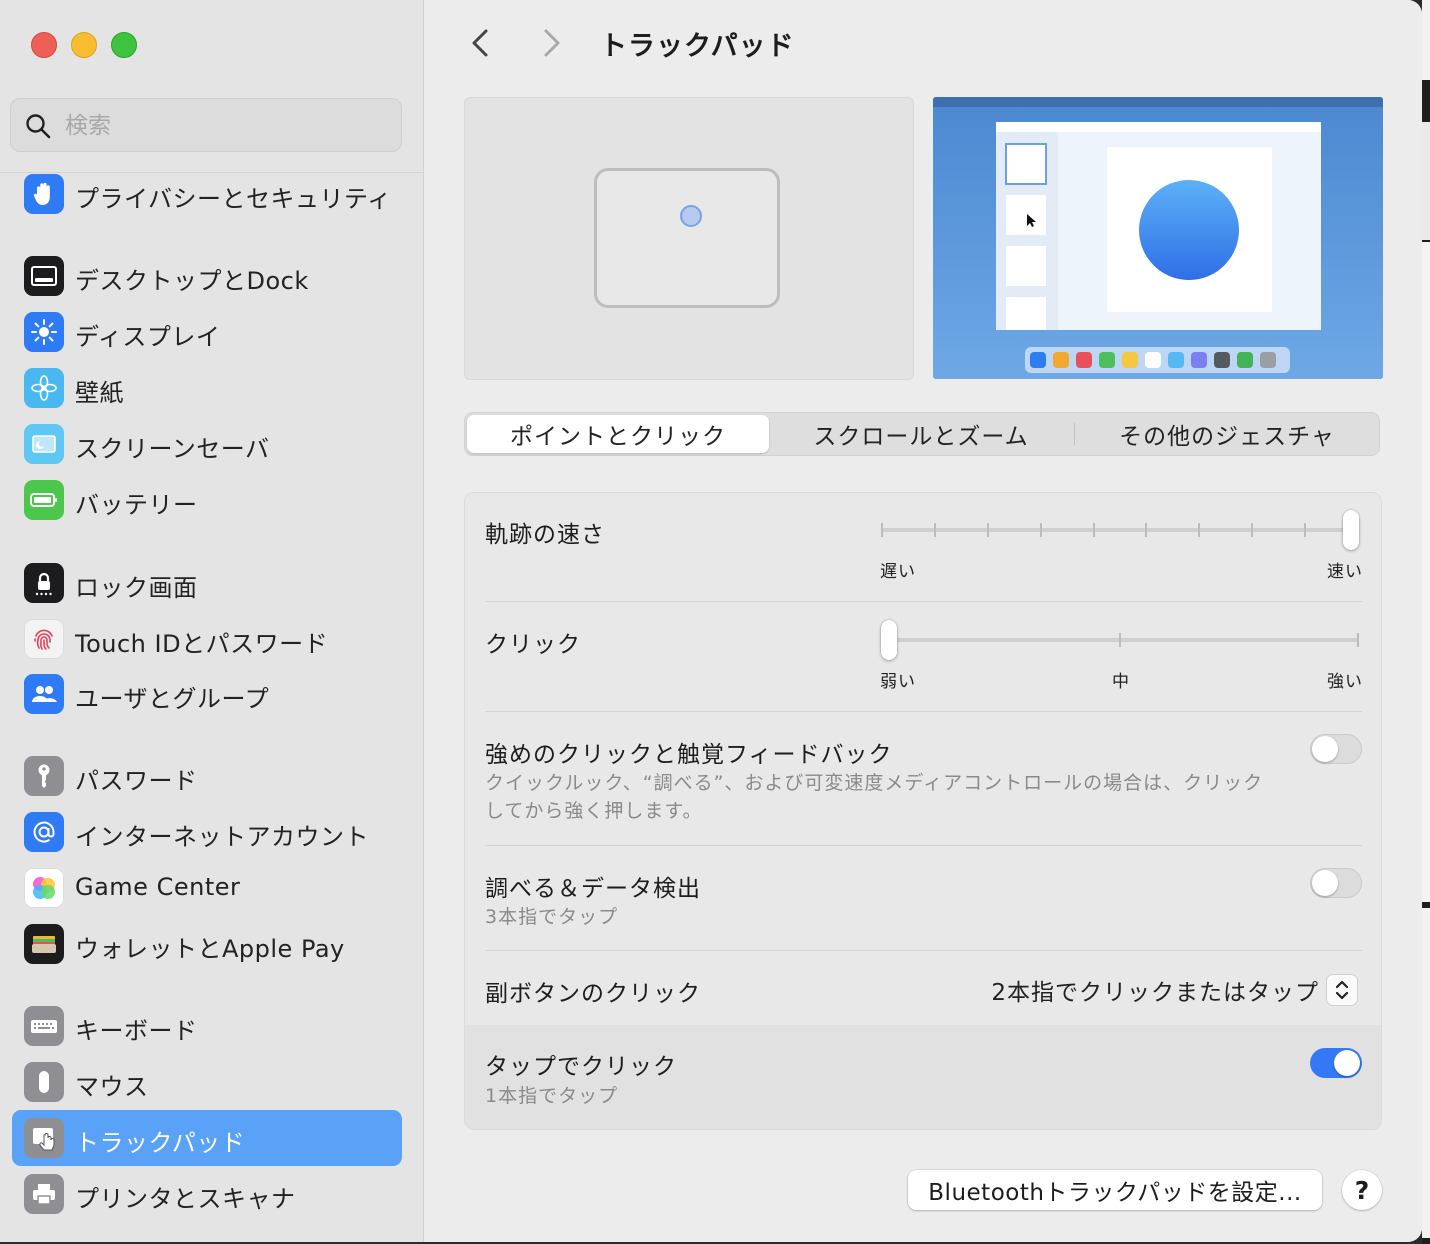 This screenshot has width=1430, height=1244. I want to click on sidebar-item-label: 壁紙, so click(99, 393).